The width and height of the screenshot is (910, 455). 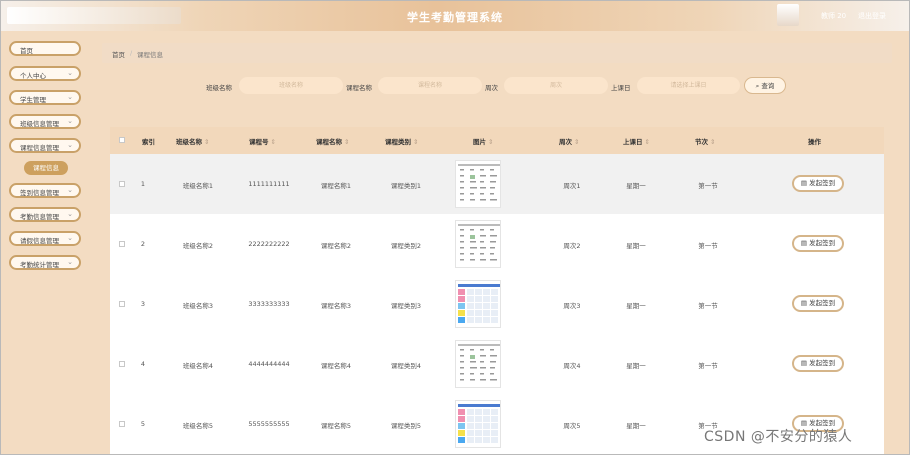 What do you see at coordinates (332, 141) in the screenshot?
I see `header-course-name: 课程名称 ⇕` at bounding box center [332, 141].